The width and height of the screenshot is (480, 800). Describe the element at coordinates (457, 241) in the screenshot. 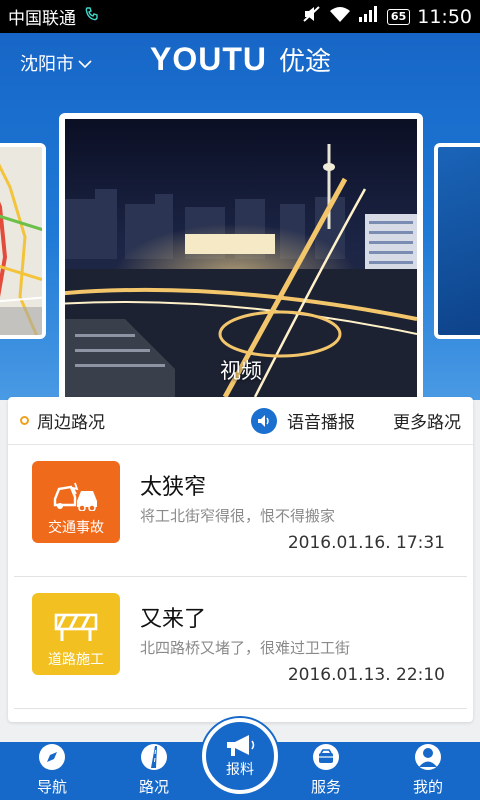

I see `carousel-card-next` at that location.